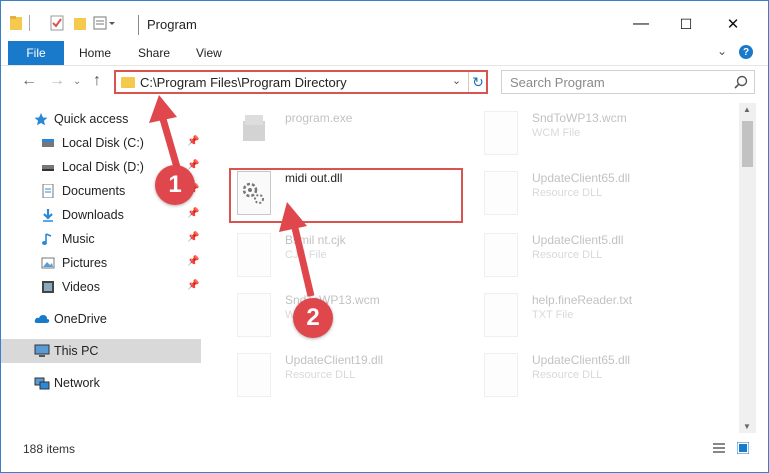  I want to click on application-icon, so click(254, 133).